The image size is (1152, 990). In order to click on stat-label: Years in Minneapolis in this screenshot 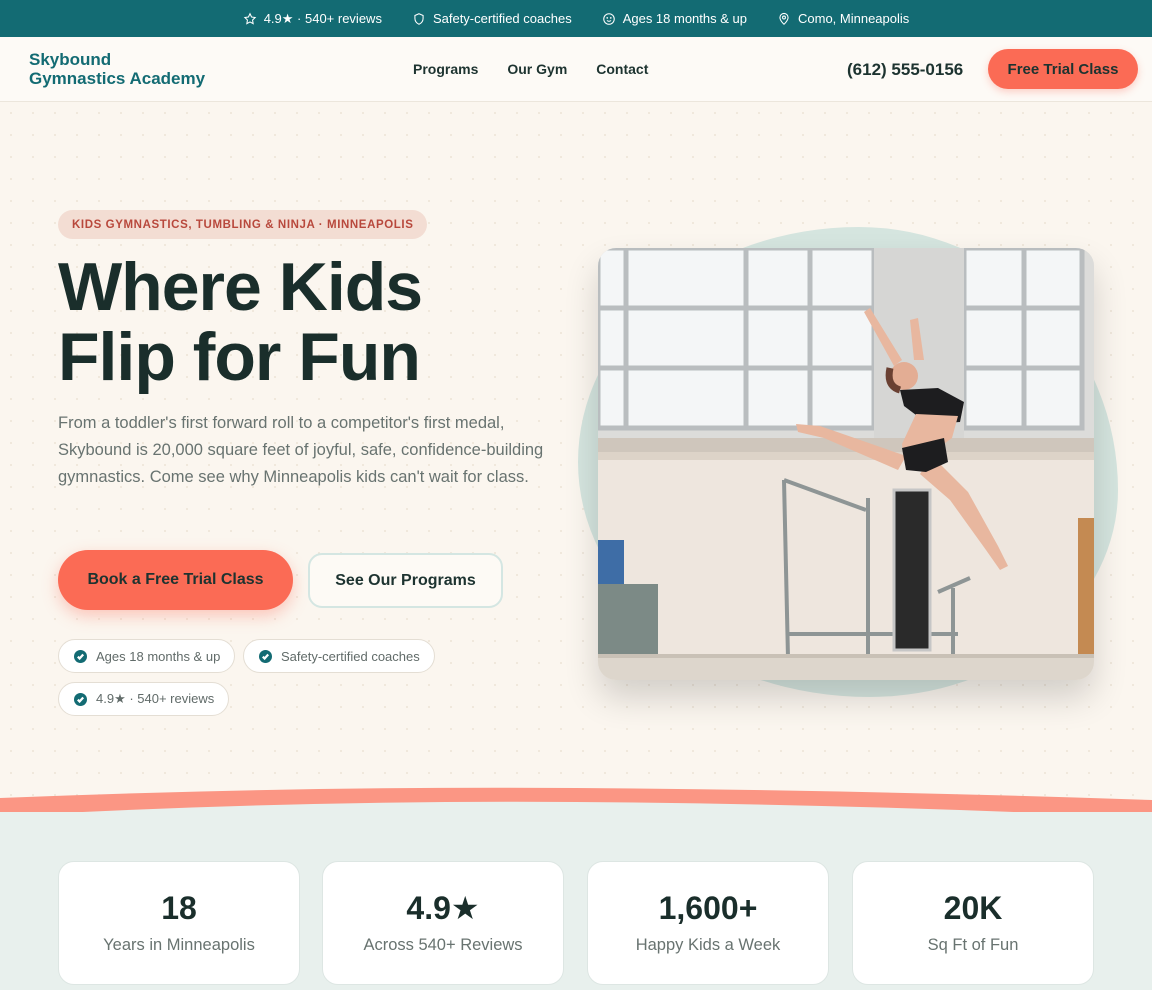, I will do `click(179, 945)`.